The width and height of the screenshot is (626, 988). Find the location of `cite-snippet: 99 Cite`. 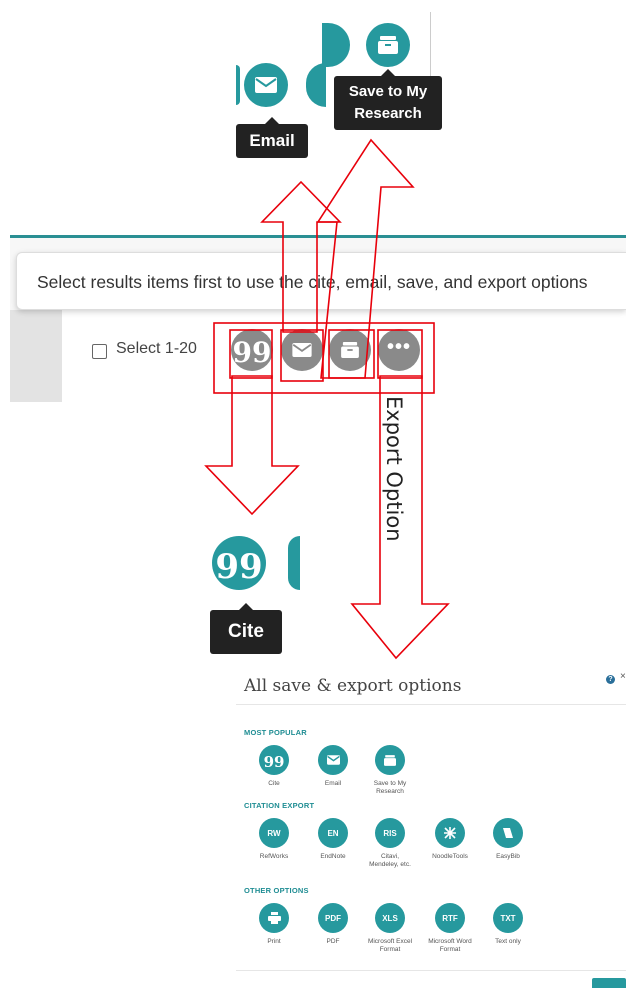

cite-snippet: 99 Cite is located at coordinates (254, 588).